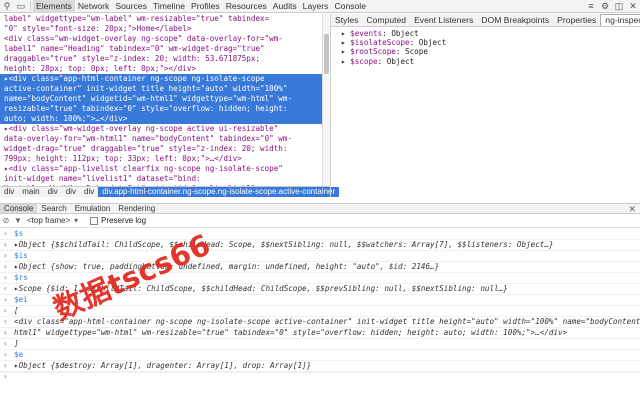  Describe the element at coordinates (325, 100) in the screenshot. I see `elements-scrollbar` at that location.